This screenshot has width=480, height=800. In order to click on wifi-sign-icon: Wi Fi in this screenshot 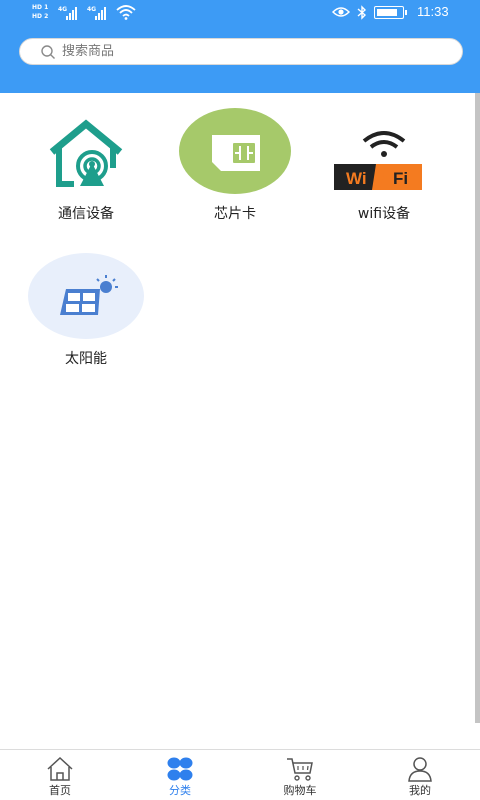, I will do `click(378, 160)`.